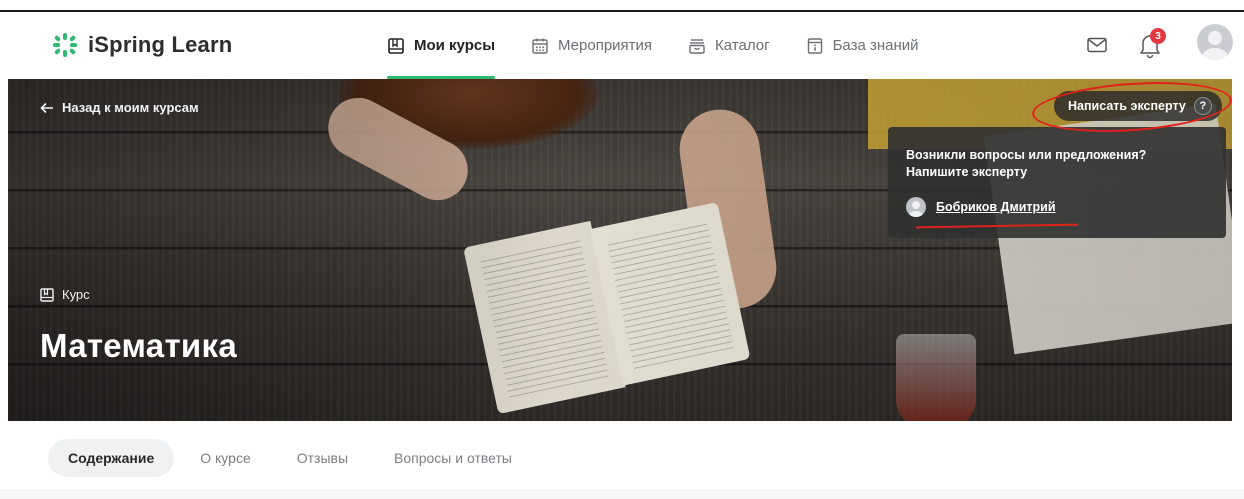 The image size is (1244, 499). I want to click on course-type-text: Курс, so click(76, 294).